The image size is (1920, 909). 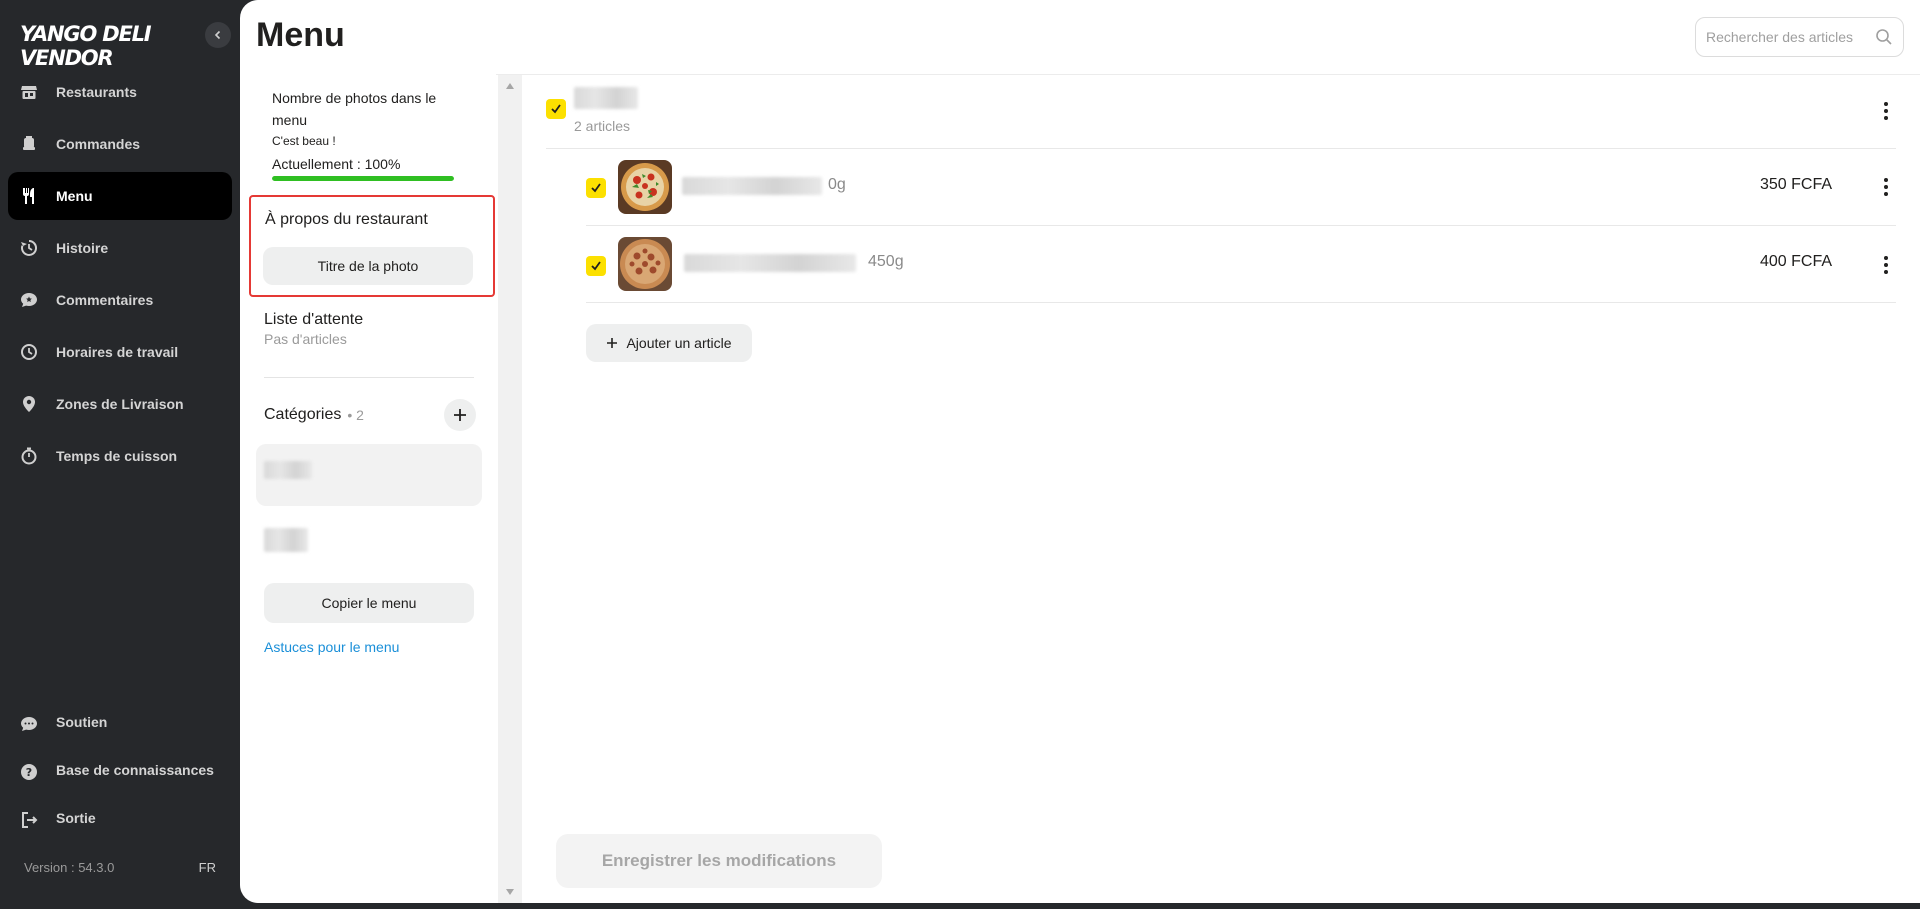 I want to click on sidebar-item-label: Horaires de travail, so click(x=117, y=352).